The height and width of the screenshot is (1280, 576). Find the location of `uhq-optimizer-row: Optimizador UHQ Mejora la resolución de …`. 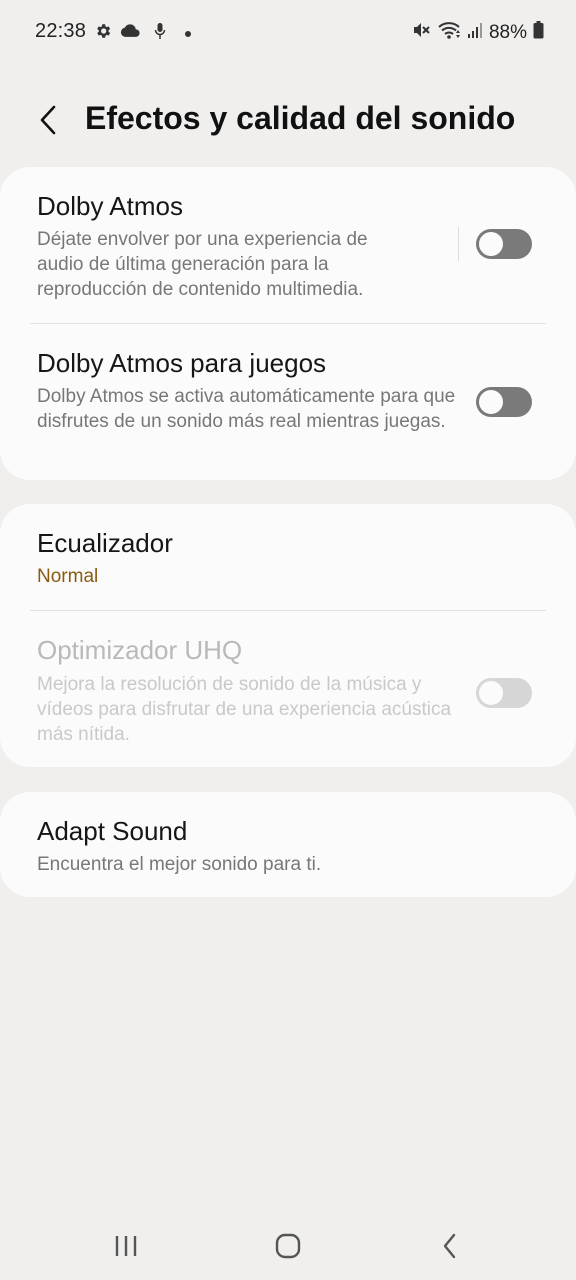

uhq-optimizer-row: Optimizador UHQ Mejora la resolución de … is located at coordinates (288, 689).